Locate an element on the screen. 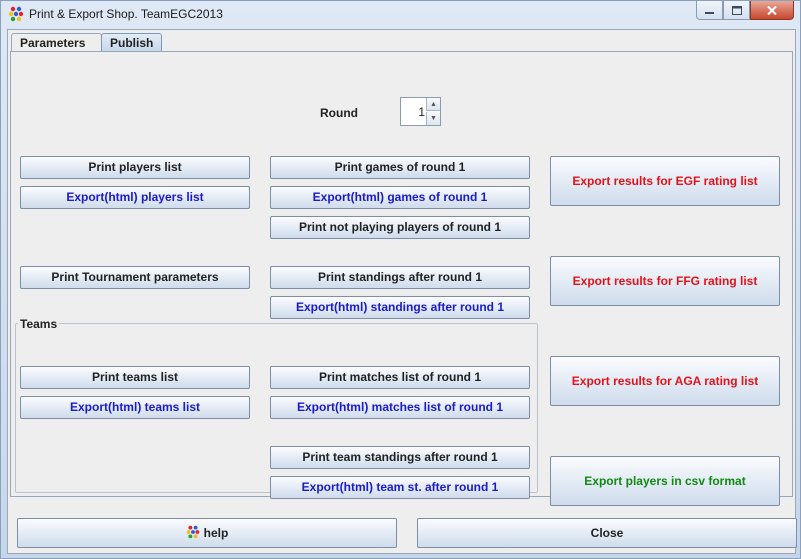 This screenshot has width=801, height=559. maximize-icon is located at coordinates (736, 10).